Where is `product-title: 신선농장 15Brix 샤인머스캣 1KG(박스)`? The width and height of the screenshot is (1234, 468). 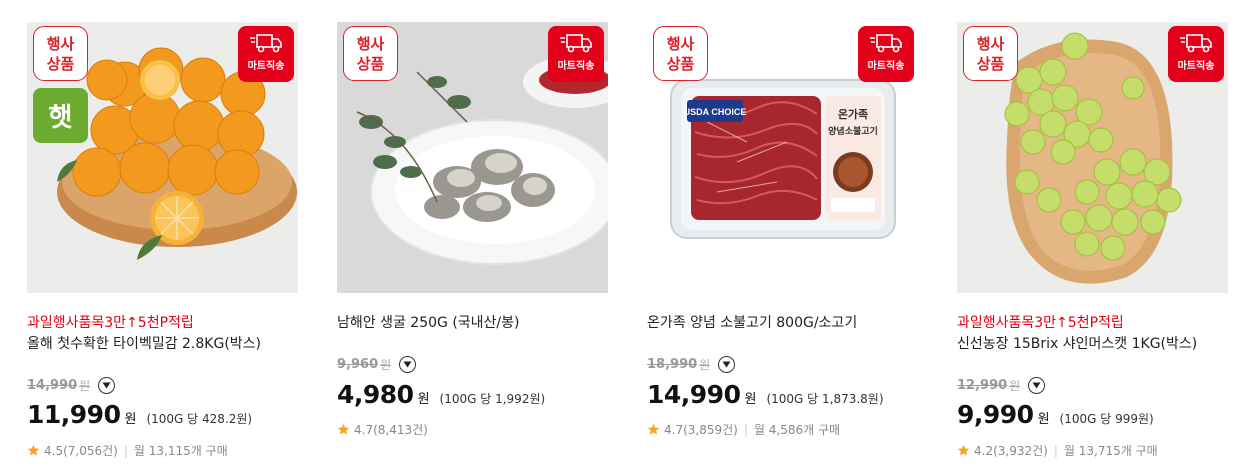
product-title: 신선농장 15Brix 샤인머스캣 1KG(박스) is located at coordinates (1077, 343).